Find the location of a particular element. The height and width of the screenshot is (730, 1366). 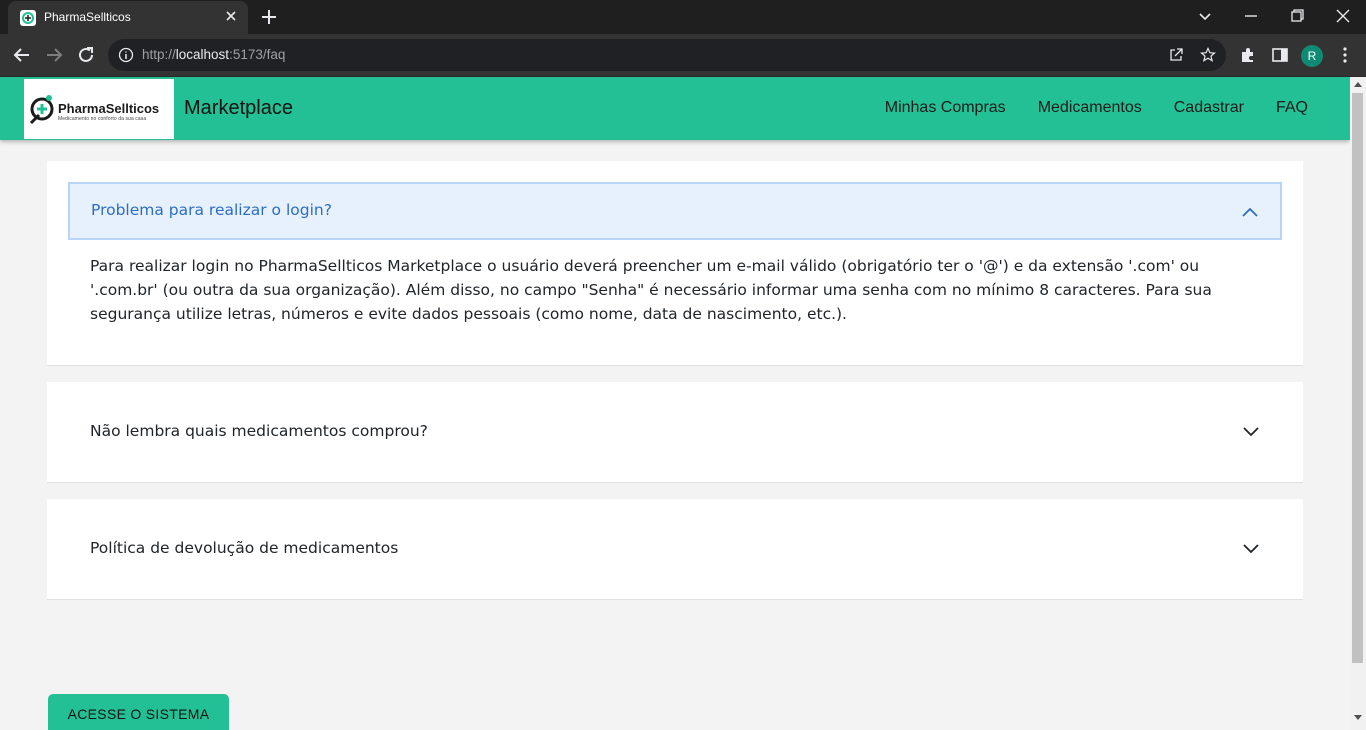

new-tab-icon is located at coordinates (269, 17).